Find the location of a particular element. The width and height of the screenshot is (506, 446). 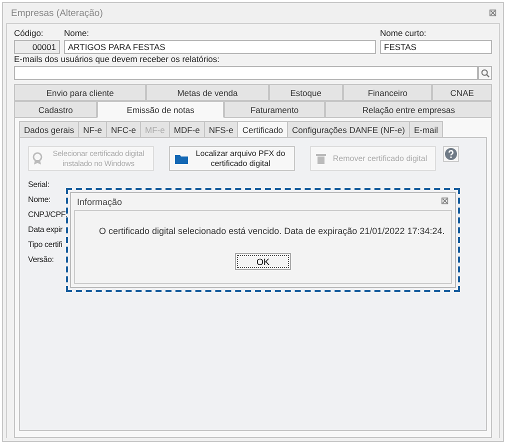

dialog-message: O certificado digital selecionado está vencido. Data de expiração 21/01/2022 17:34:24. is located at coordinates (272, 231).